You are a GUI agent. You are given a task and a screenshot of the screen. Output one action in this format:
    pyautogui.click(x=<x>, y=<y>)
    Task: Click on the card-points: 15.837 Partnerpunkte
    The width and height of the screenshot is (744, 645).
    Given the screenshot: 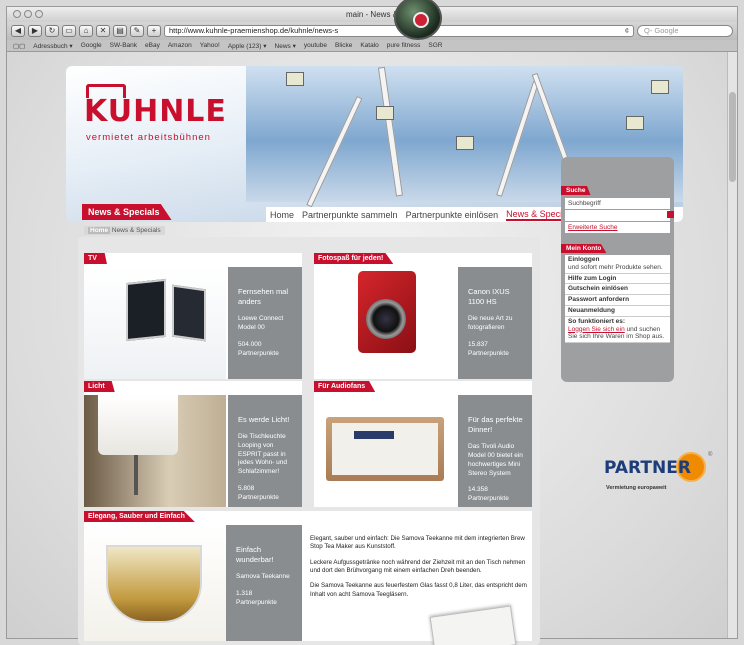 What is the action you would take?
    pyautogui.click(x=488, y=348)
    